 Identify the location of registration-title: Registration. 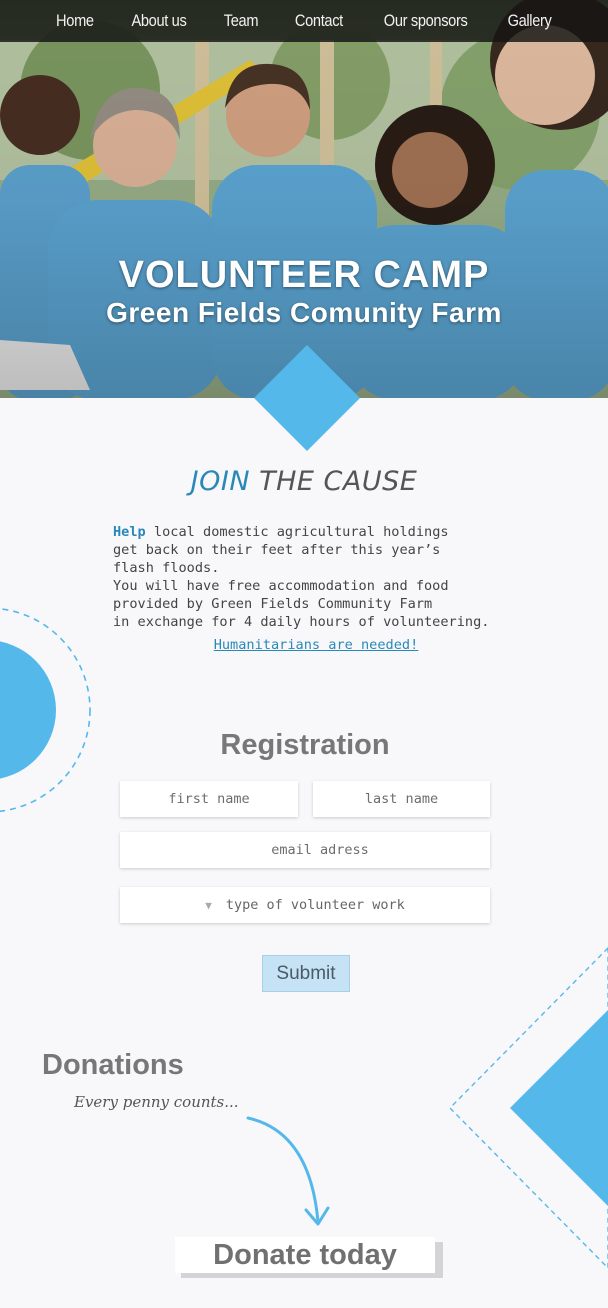
(305, 745).